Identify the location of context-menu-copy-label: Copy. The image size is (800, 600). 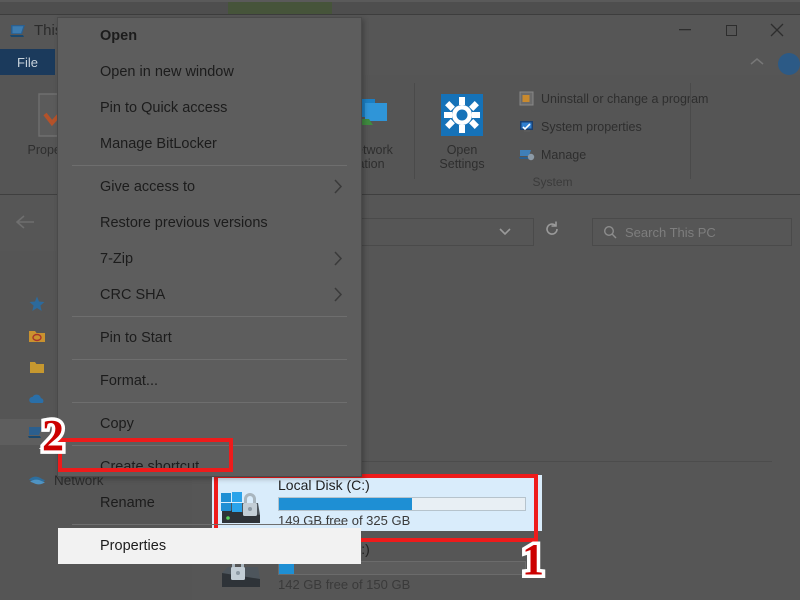
(117, 424).